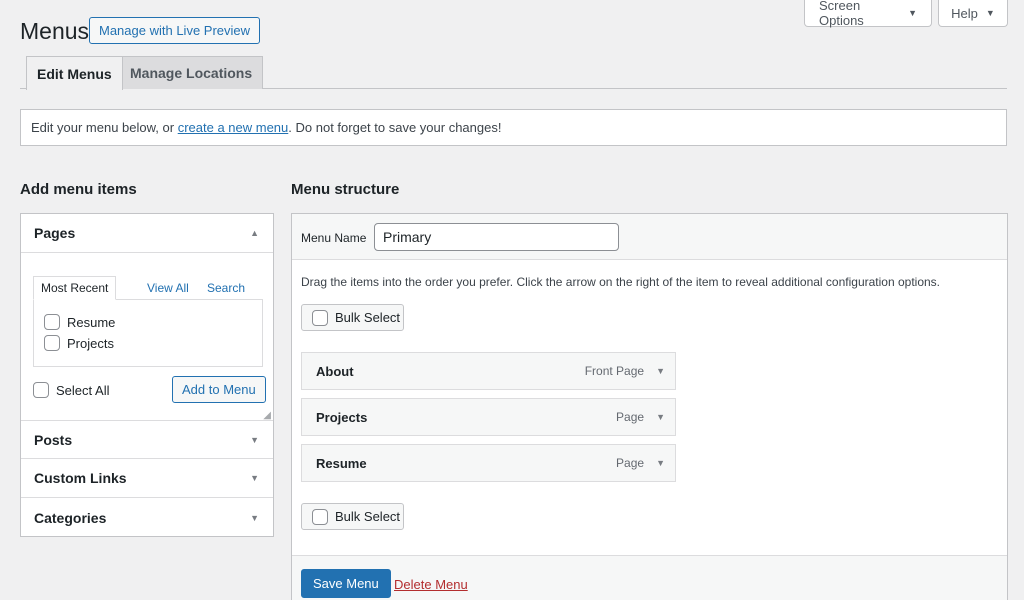 The image size is (1024, 600). Describe the element at coordinates (168, 288) in the screenshot. I see `tab-view-all: View All` at that location.